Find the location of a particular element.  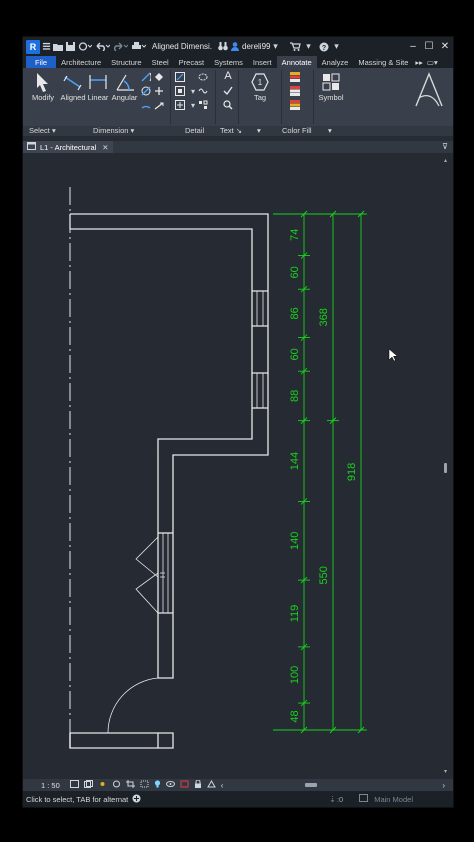

help-icon: ? is located at coordinates (324, 47).